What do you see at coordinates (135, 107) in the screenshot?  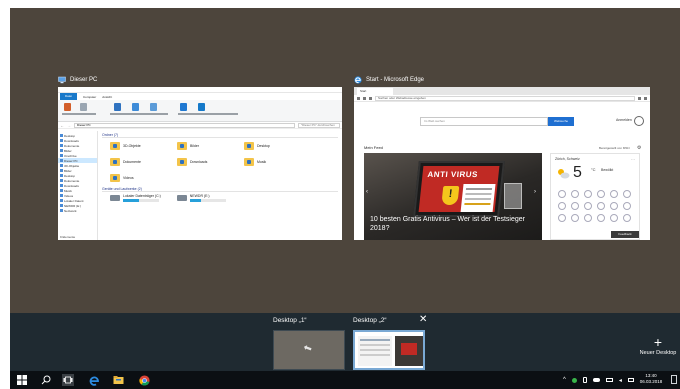 I see `map-drive-icon` at bounding box center [135, 107].